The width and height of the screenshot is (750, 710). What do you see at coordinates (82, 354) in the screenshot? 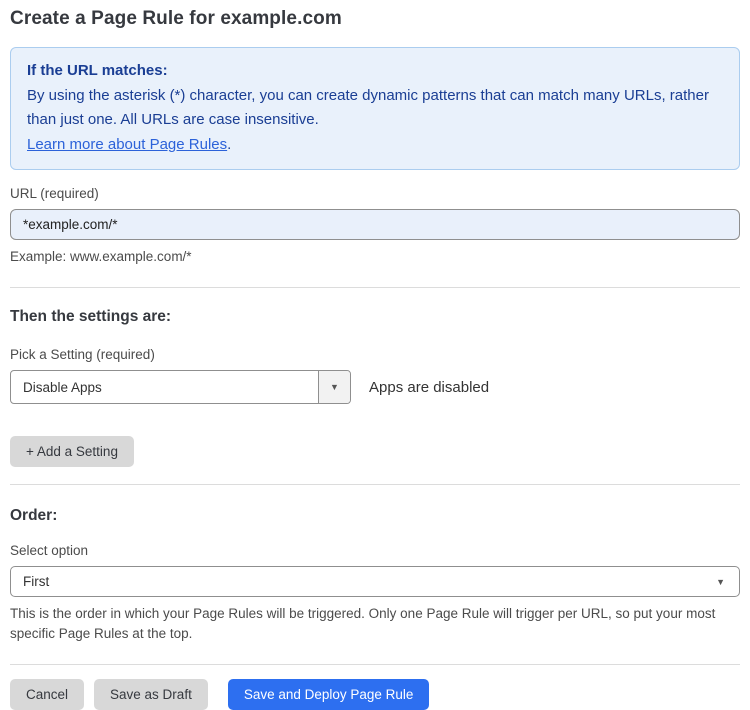
I see `pick-setting-label: Pick a Setting (required)` at bounding box center [82, 354].